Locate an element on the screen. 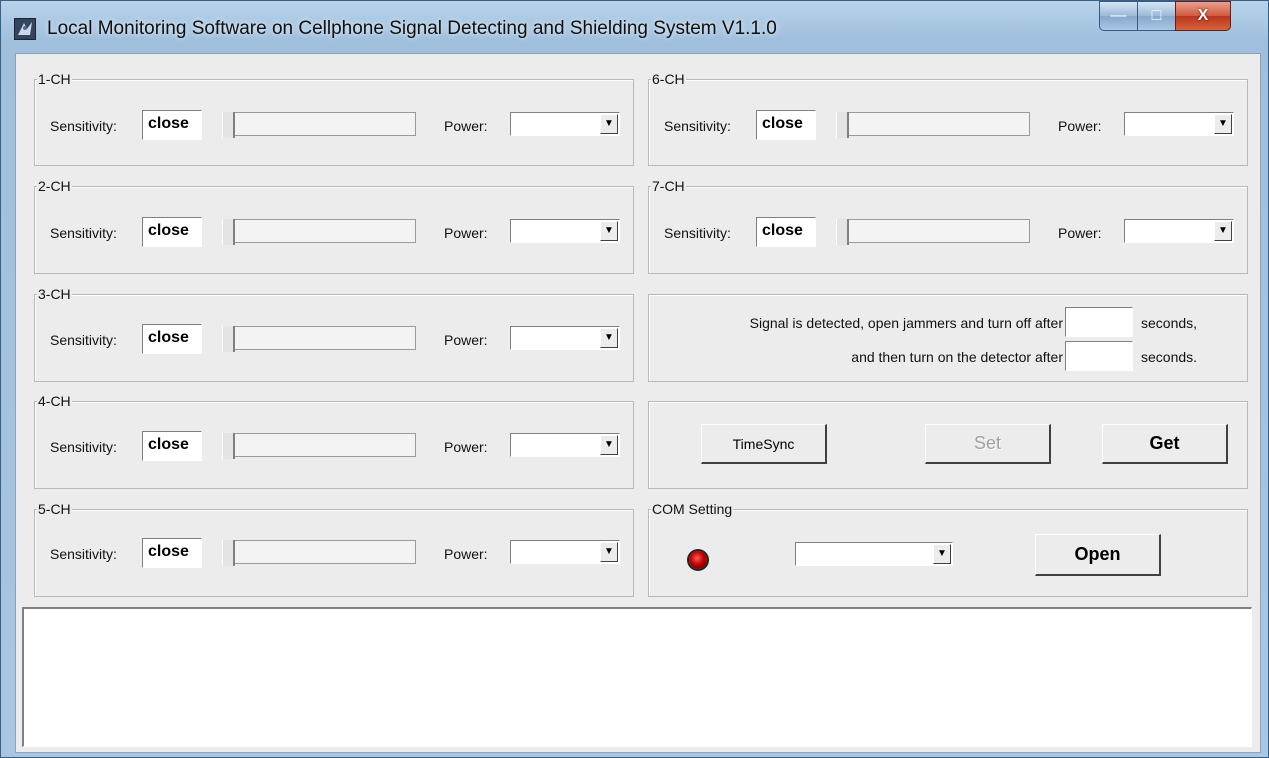  channel-6-label: 6-CH is located at coordinates (668, 79).